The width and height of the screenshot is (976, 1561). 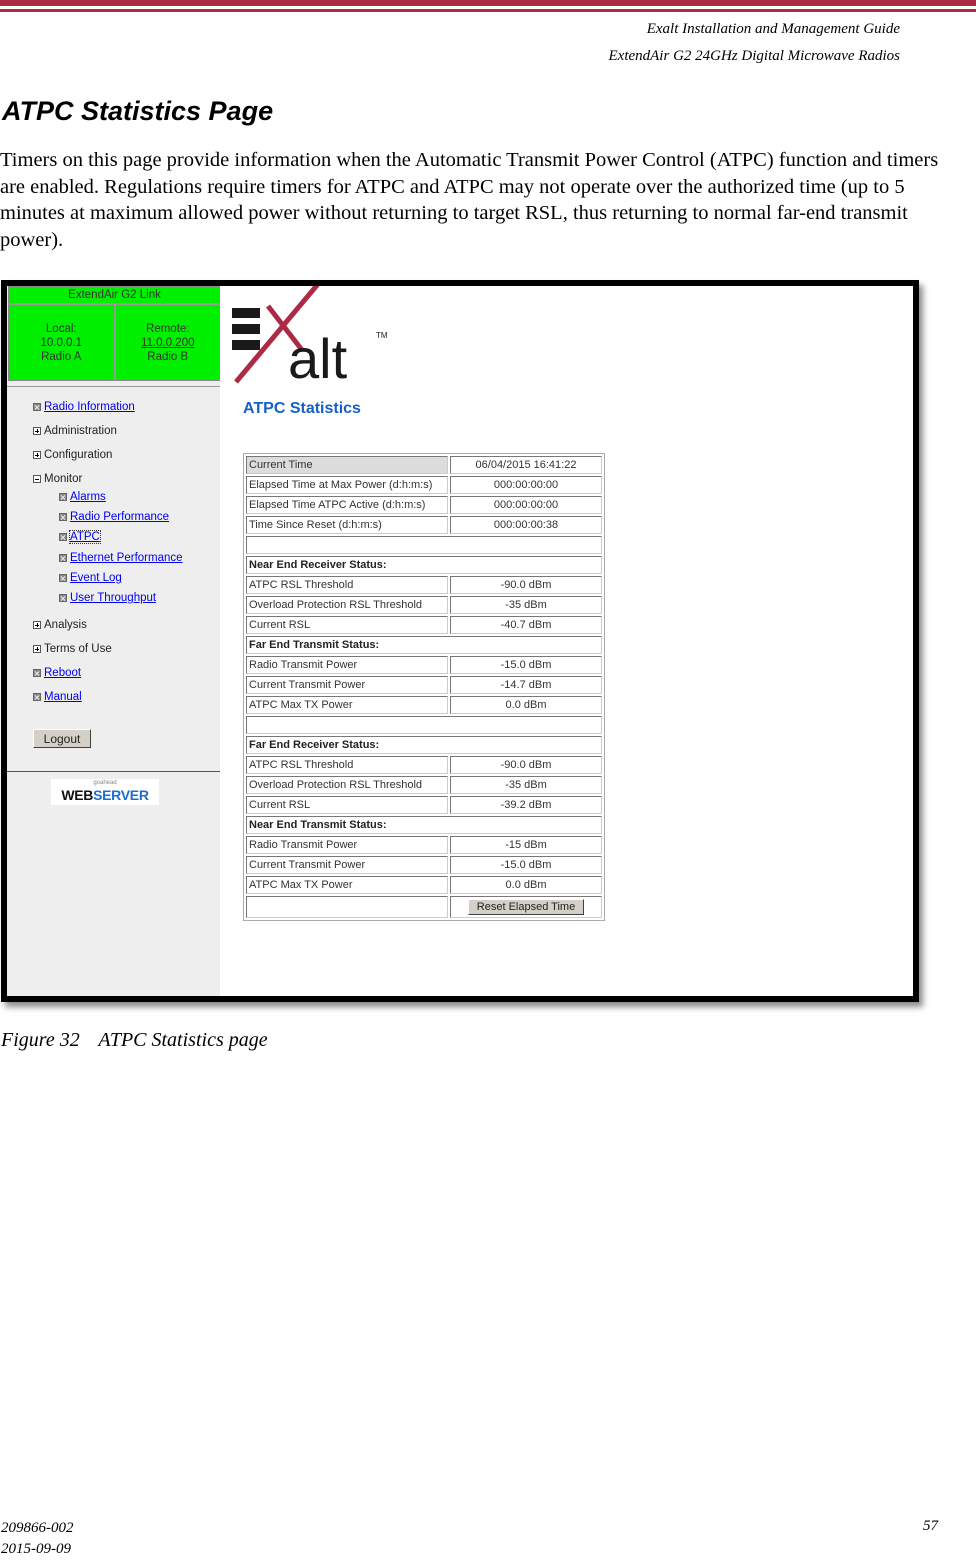 What do you see at coordinates (526, 625) in the screenshot?
I see `stat-value: -40.7 dBm` at bounding box center [526, 625].